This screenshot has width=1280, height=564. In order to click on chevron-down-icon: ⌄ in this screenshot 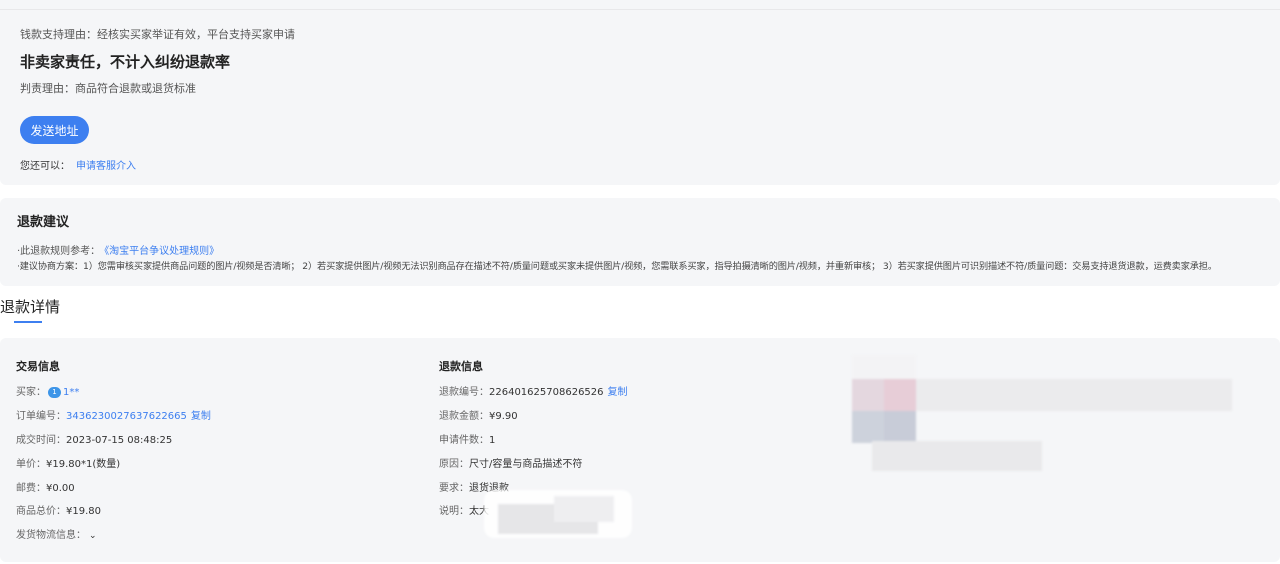, I will do `click(93, 536)`.